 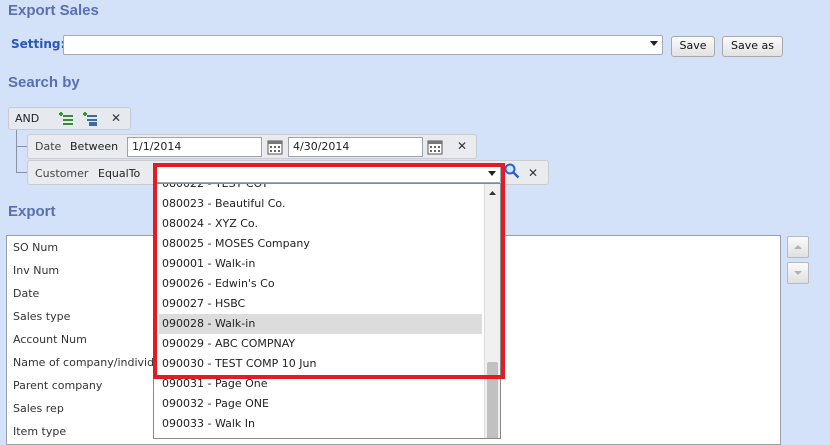 I want to click on chevron-up-icon, so click(x=798, y=247).